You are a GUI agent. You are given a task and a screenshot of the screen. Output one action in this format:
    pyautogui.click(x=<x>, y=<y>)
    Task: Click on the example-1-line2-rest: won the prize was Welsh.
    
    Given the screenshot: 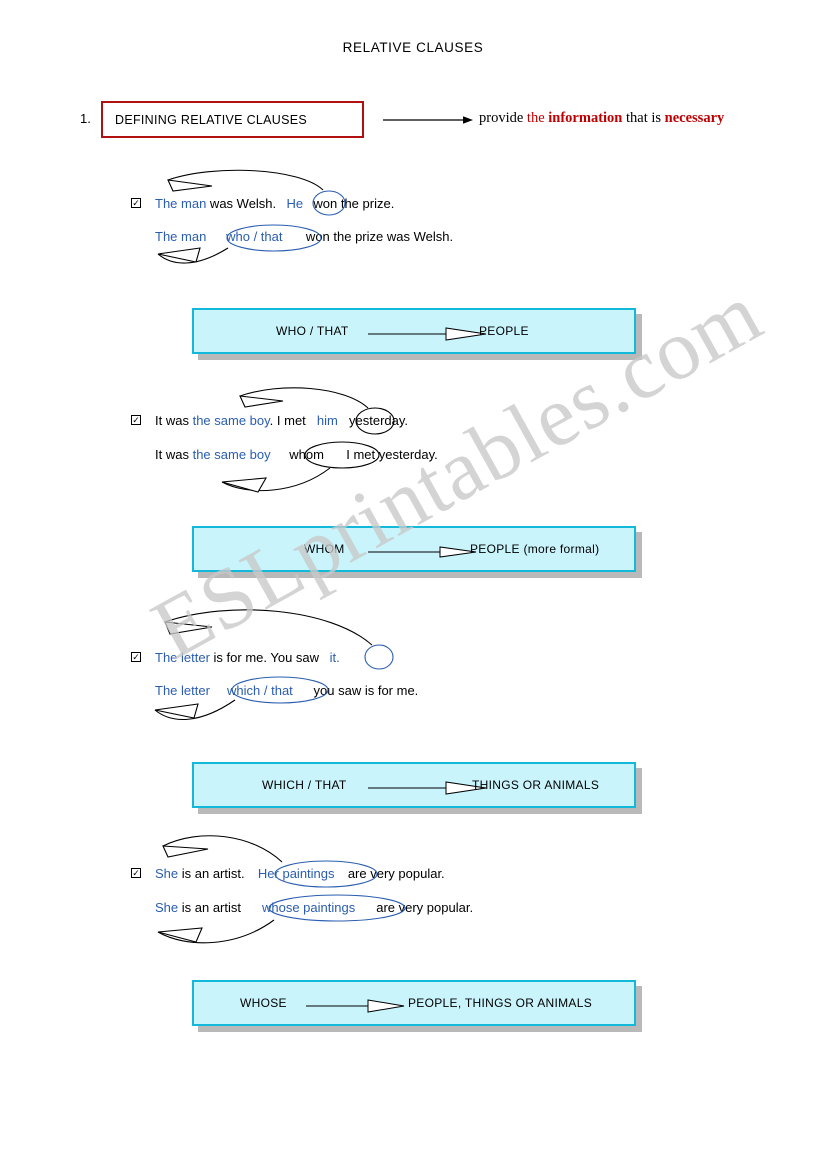 What is the action you would take?
    pyautogui.click(x=378, y=236)
    